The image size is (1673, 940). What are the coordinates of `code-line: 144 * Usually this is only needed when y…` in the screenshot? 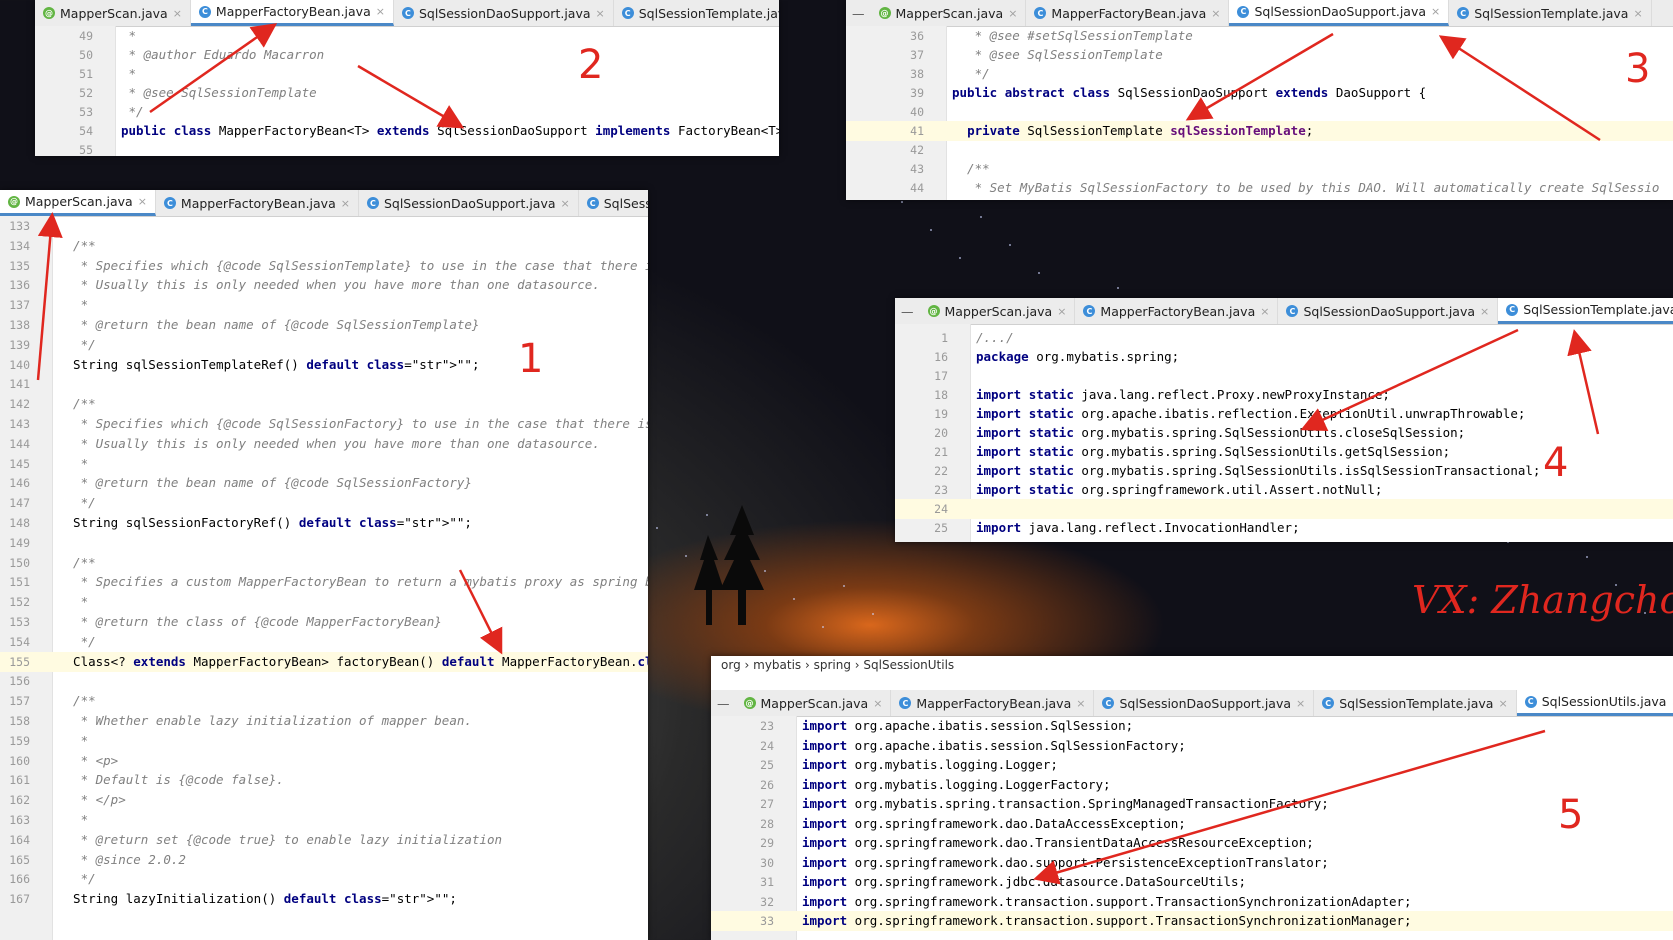 It's located at (324, 444).